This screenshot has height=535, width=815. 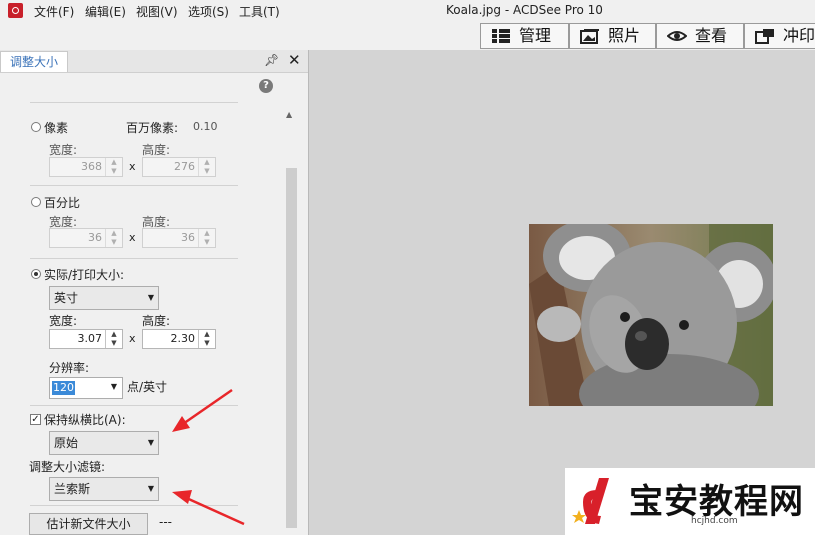 What do you see at coordinates (291, 348) in the screenshot?
I see `scroll-thumb` at bounding box center [291, 348].